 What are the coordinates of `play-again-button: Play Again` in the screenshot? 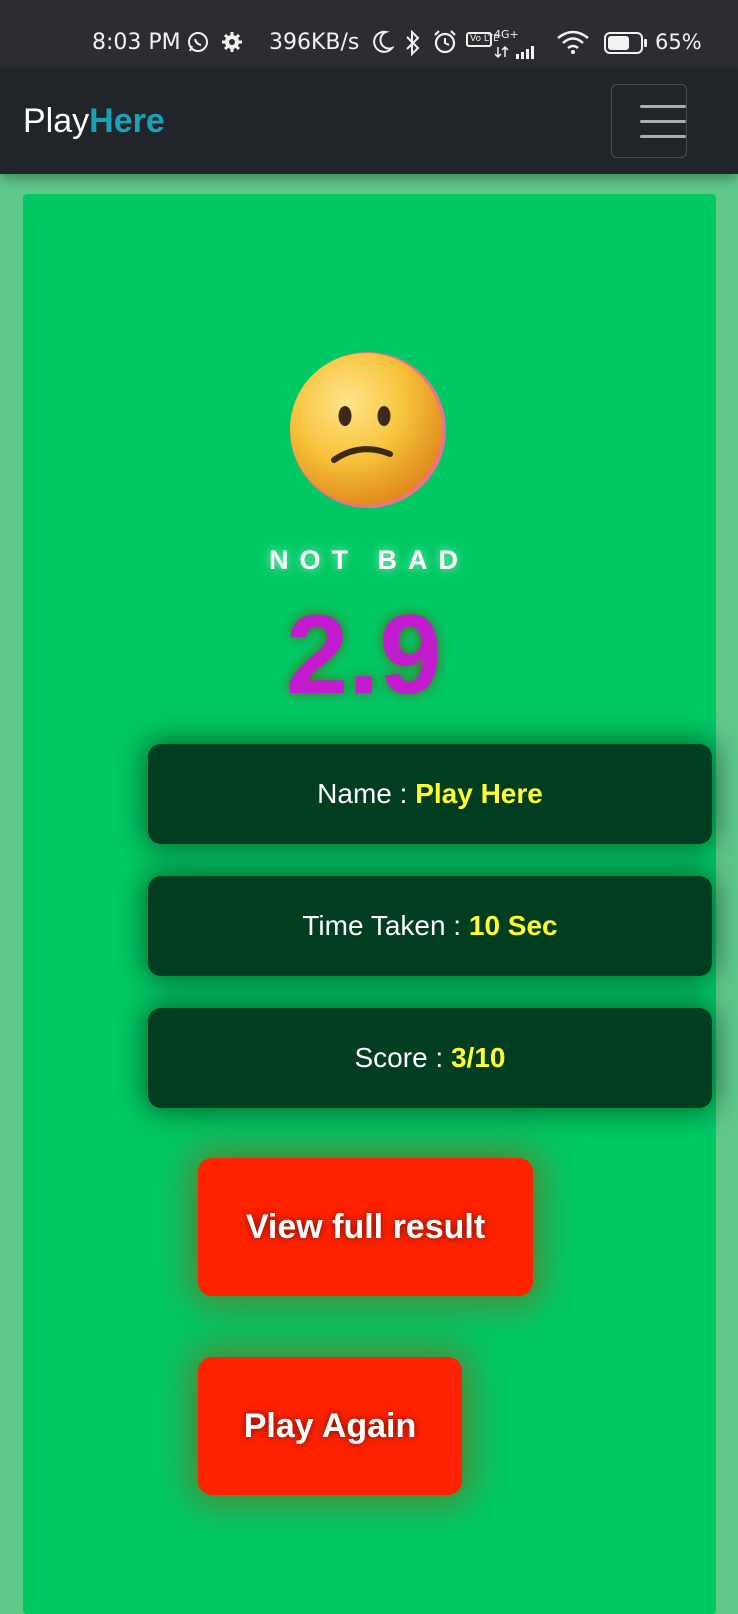 It's located at (330, 1426).